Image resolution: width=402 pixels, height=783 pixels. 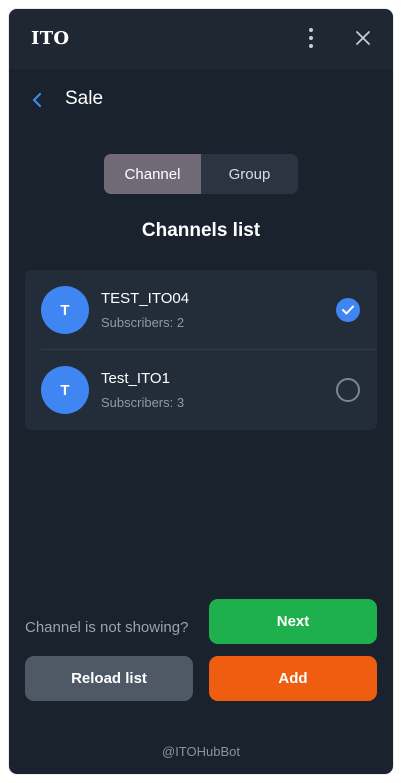 I want to click on reload-list-button: Reload list, so click(x=109, y=678).